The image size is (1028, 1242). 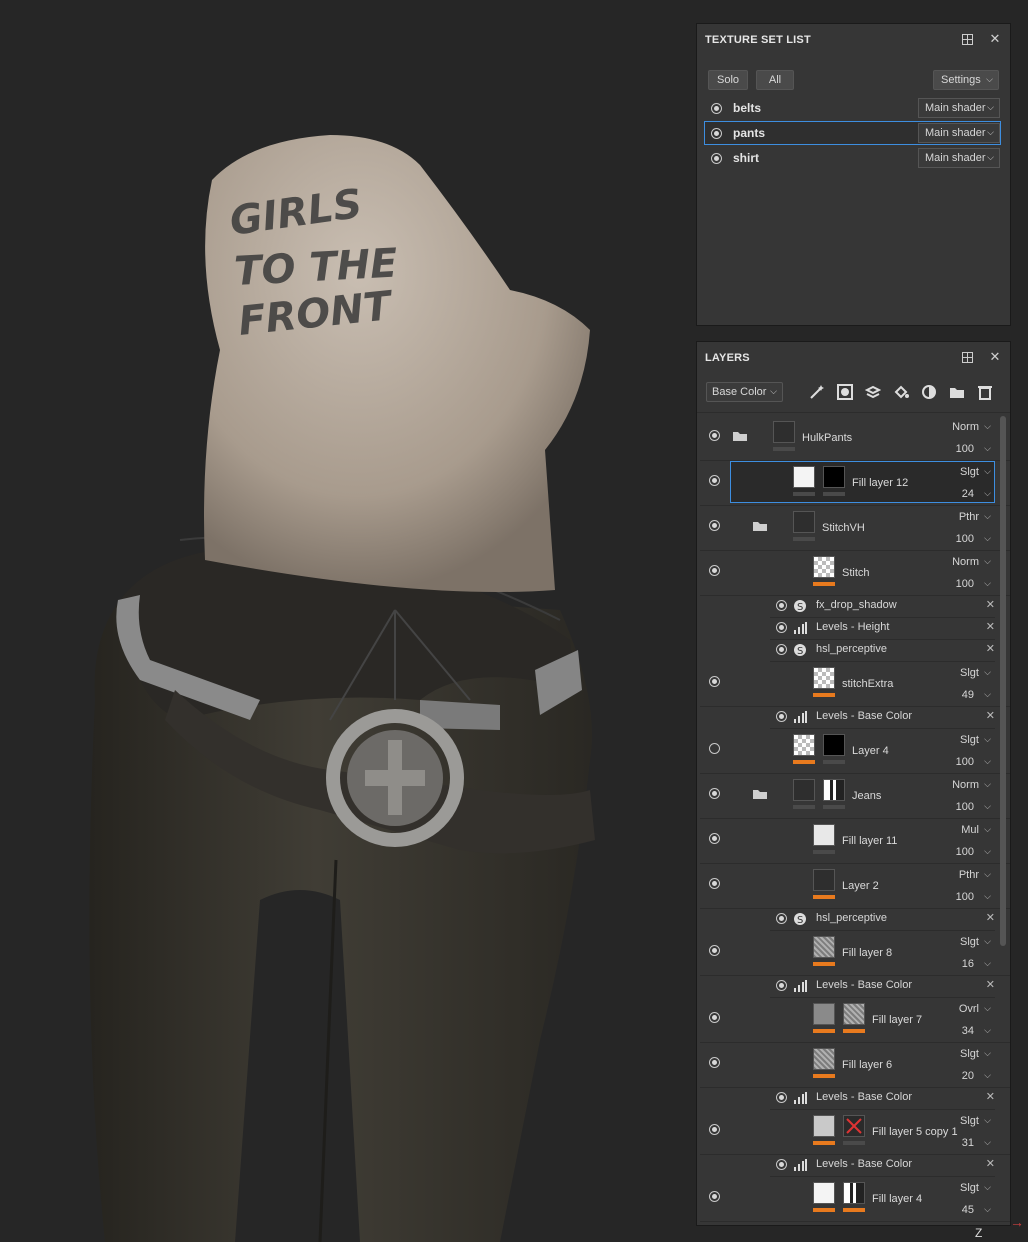 I want to click on all-button: All, so click(x=775, y=80).